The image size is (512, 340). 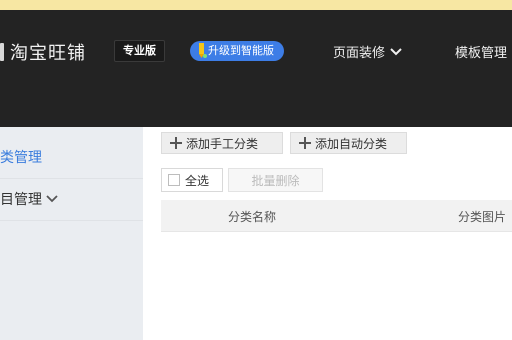 I want to click on upgrade-button: 升级到智能版, so click(x=237, y=51).